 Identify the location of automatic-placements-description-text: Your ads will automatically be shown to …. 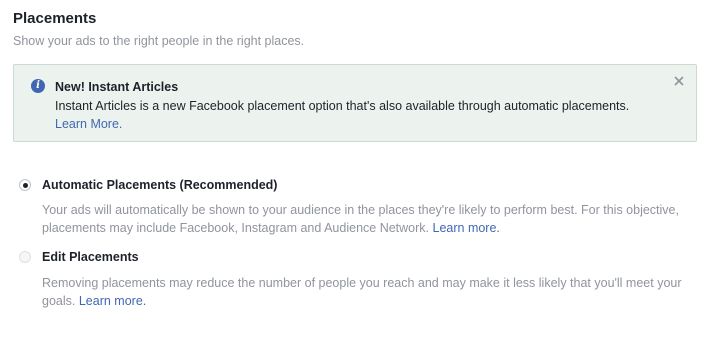
(360, 219).